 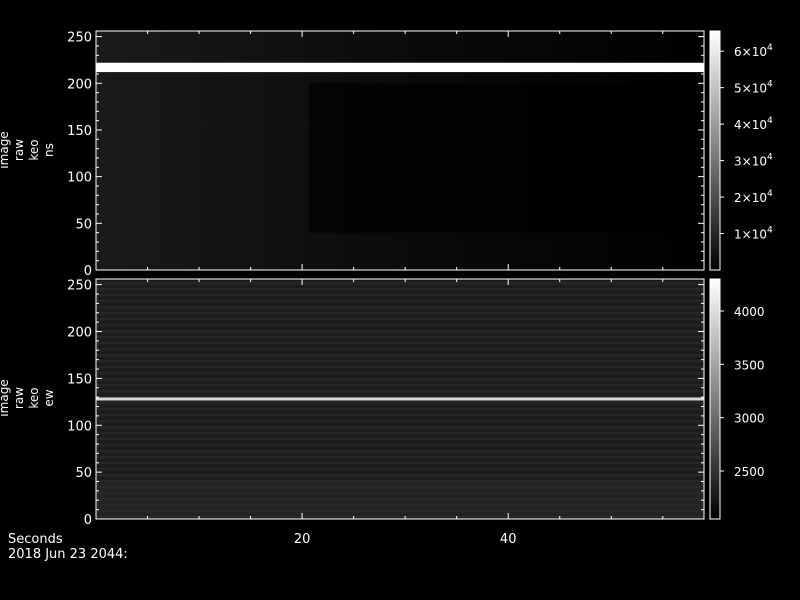 What do you see at coordinates (400, 399) in the screenshot?
I see `bright-line` at bounding box center [400, 399].